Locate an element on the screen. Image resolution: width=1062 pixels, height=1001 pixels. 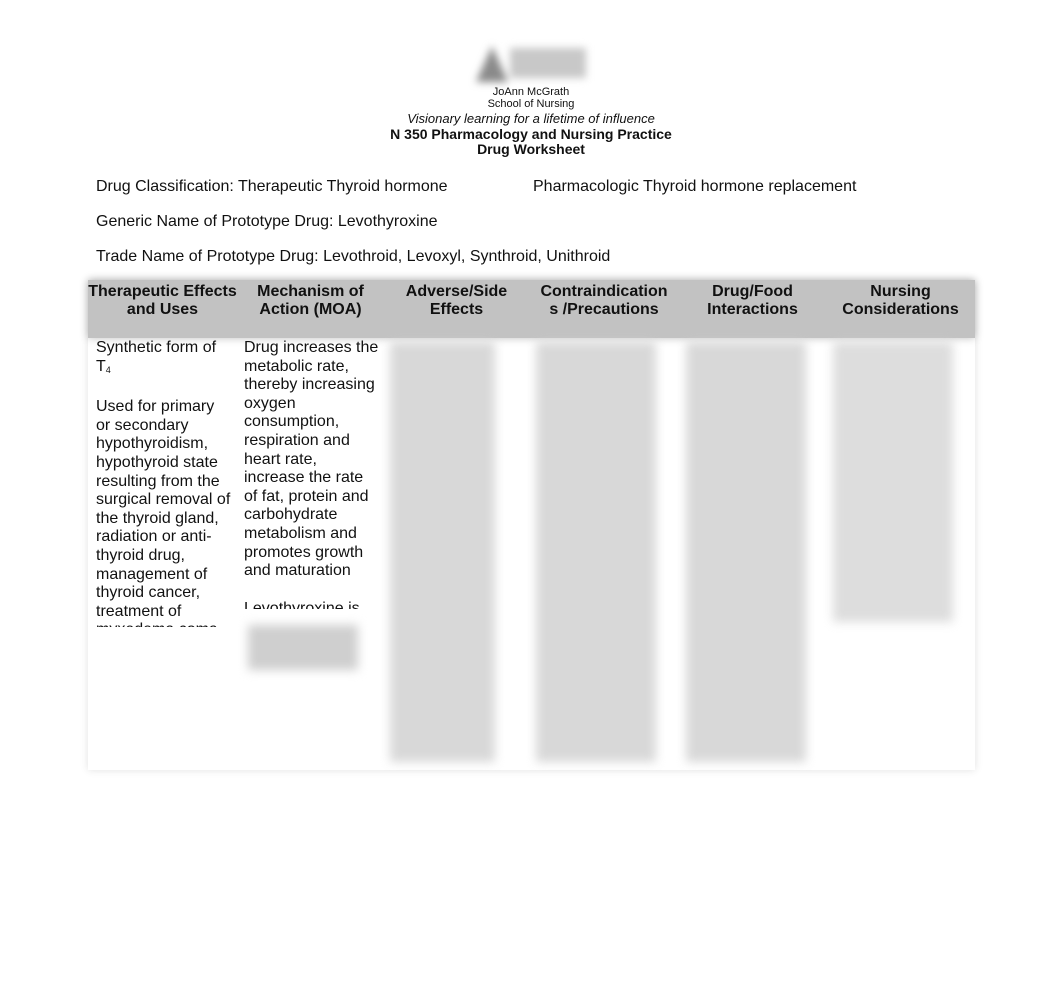
school-logo is located at coordinates (531, 64).